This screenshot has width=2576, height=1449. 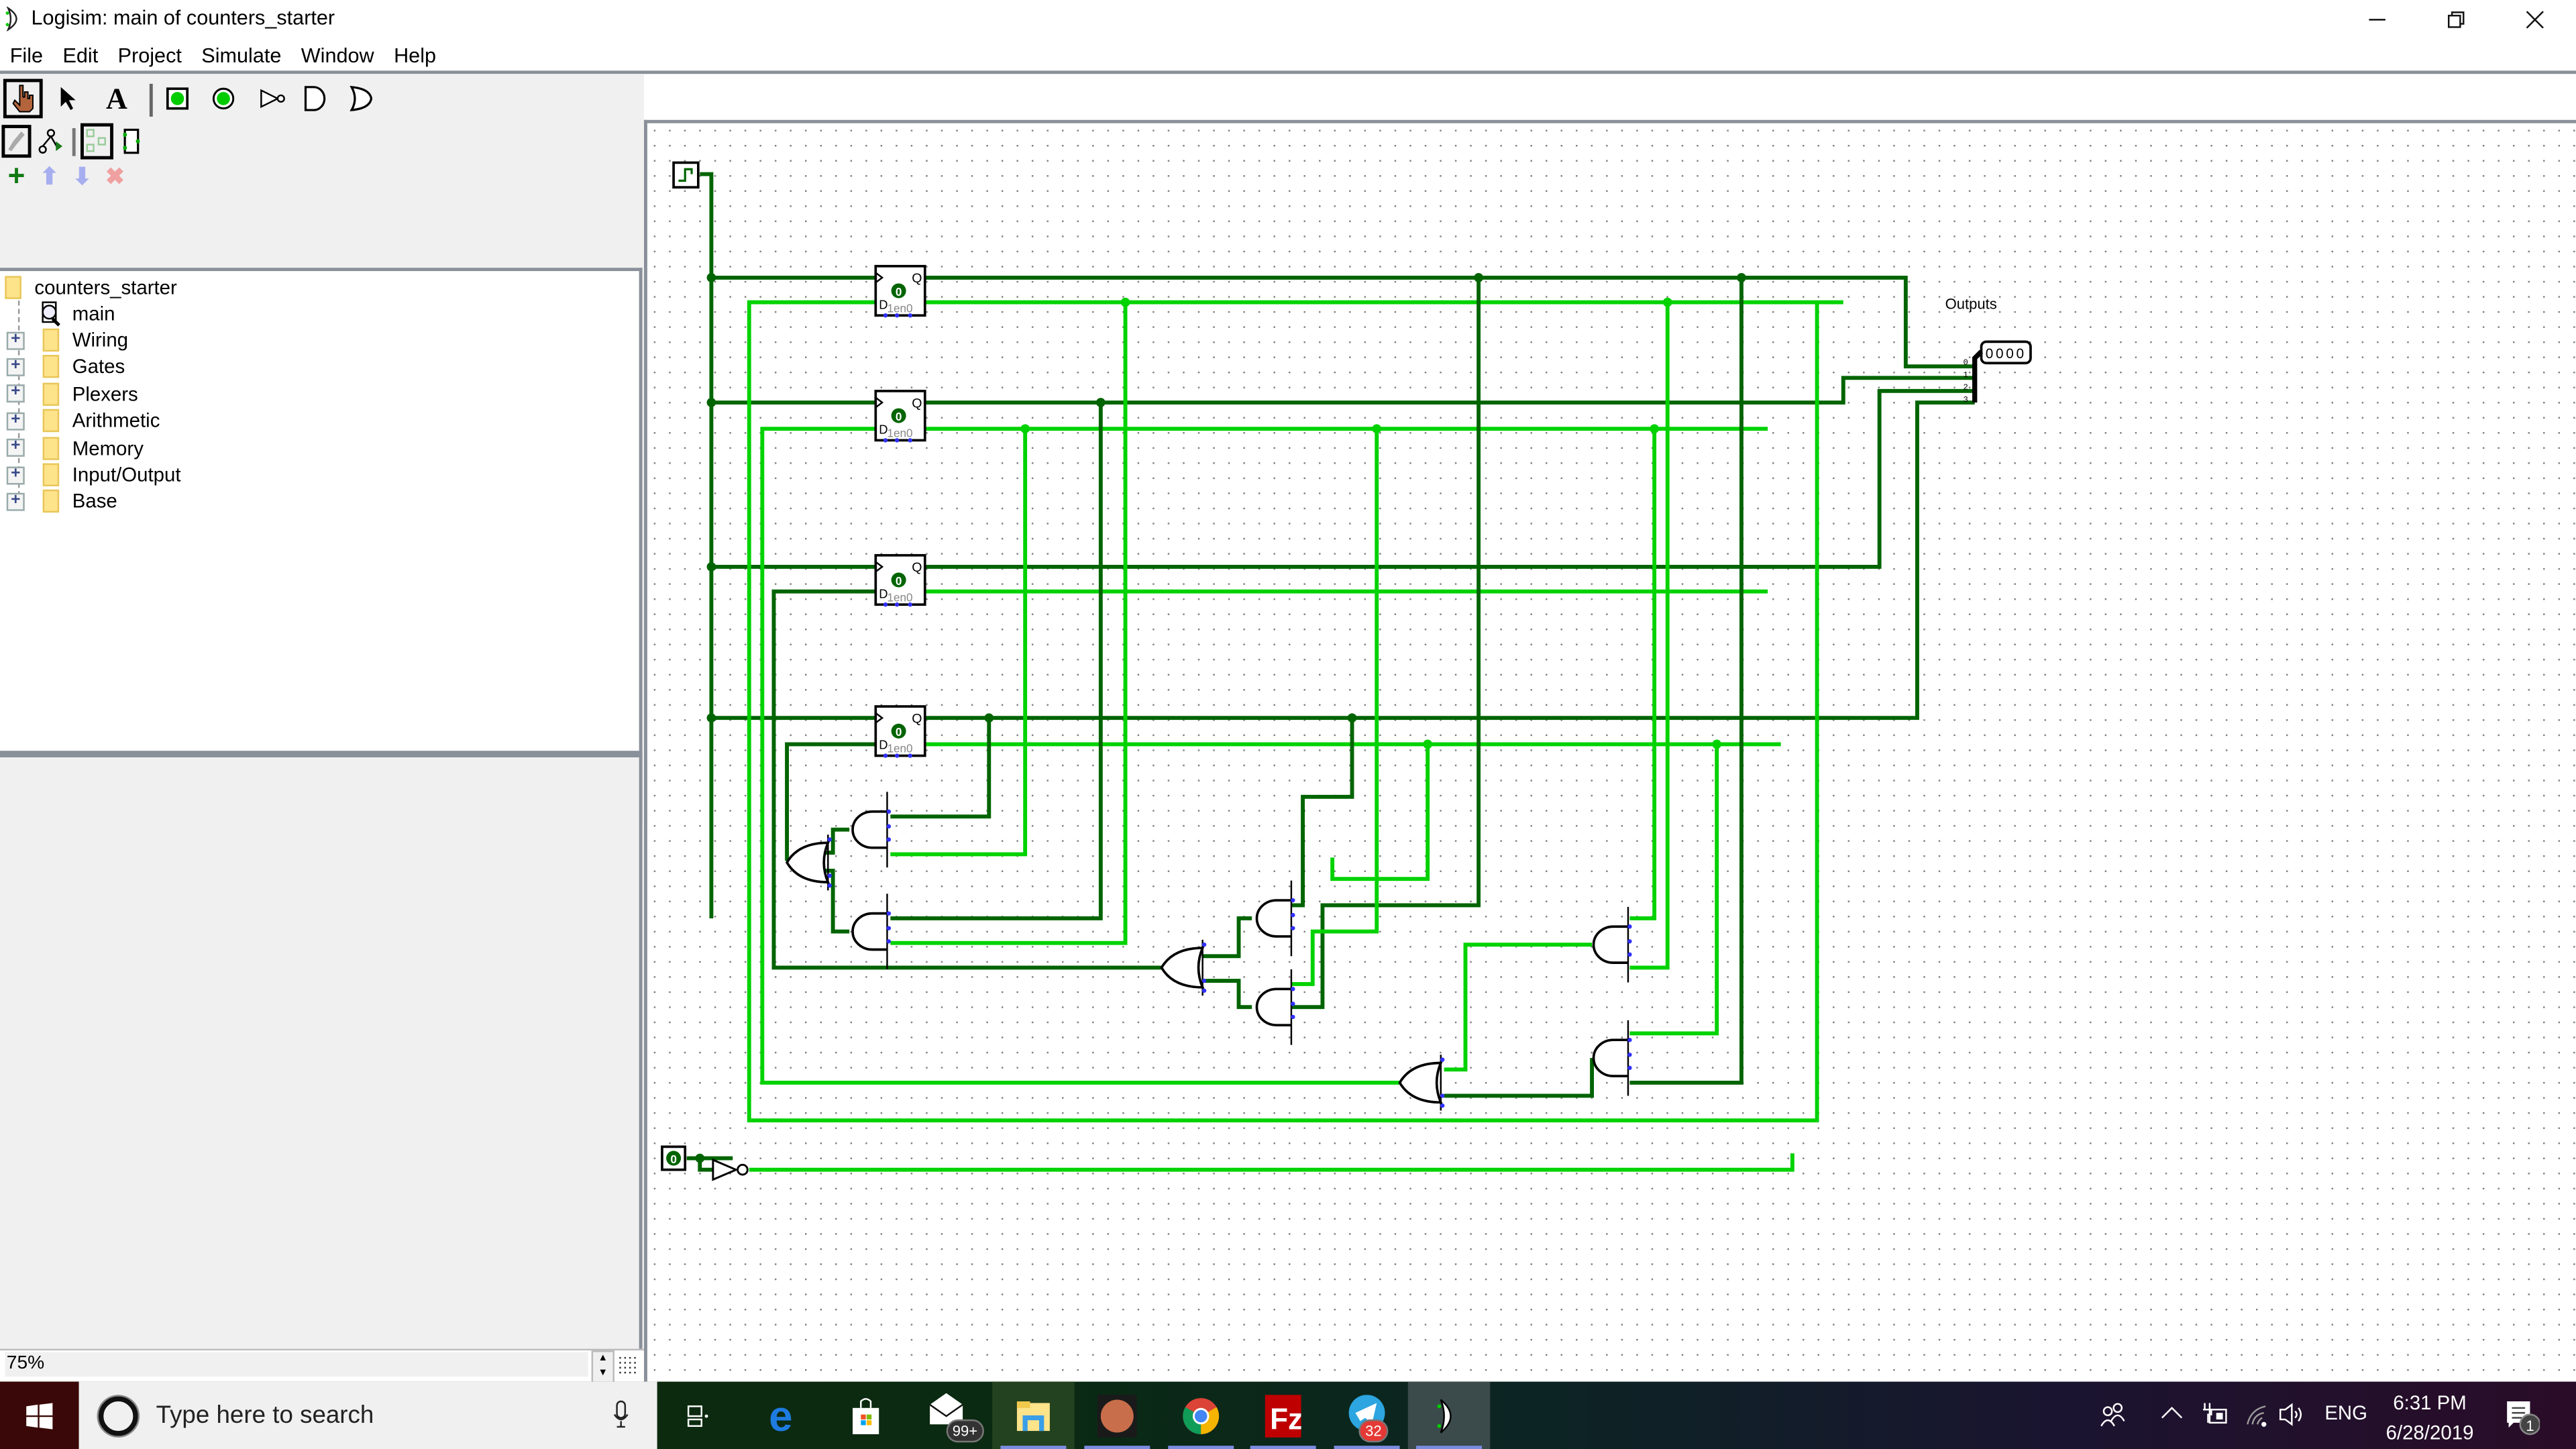 What do you see at coordinates (242, 55) in the screenshot?
I see `menu-simulate: Simulate` at bounding box center [242, 55].